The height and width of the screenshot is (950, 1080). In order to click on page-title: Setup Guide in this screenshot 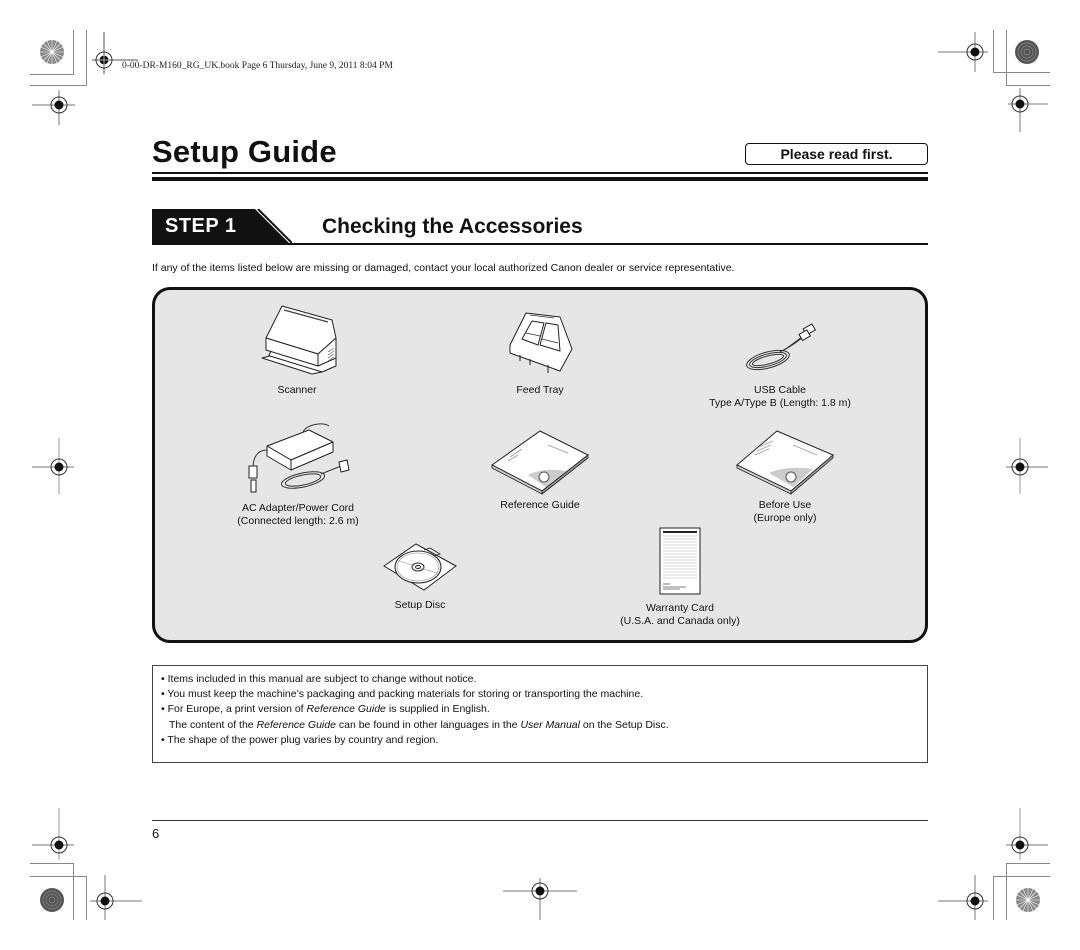, I will do `click(244, 151)`.